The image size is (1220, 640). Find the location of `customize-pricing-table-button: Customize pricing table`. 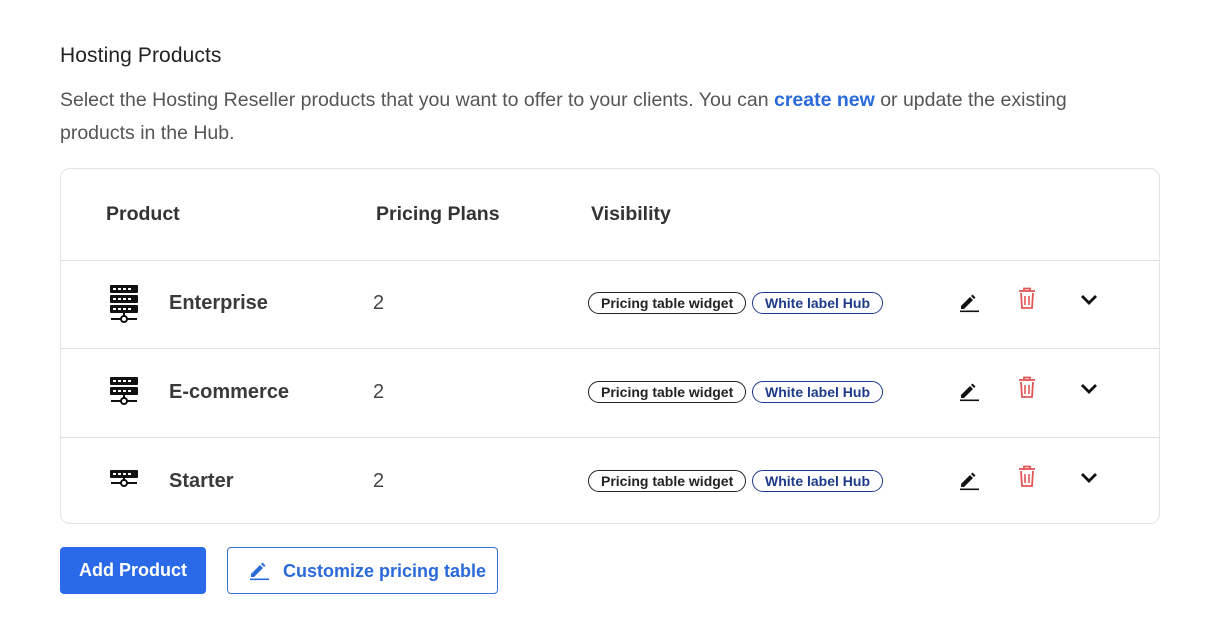

customize-pricing-table-button: Customize pricing table is located at coordinates (362, 570).